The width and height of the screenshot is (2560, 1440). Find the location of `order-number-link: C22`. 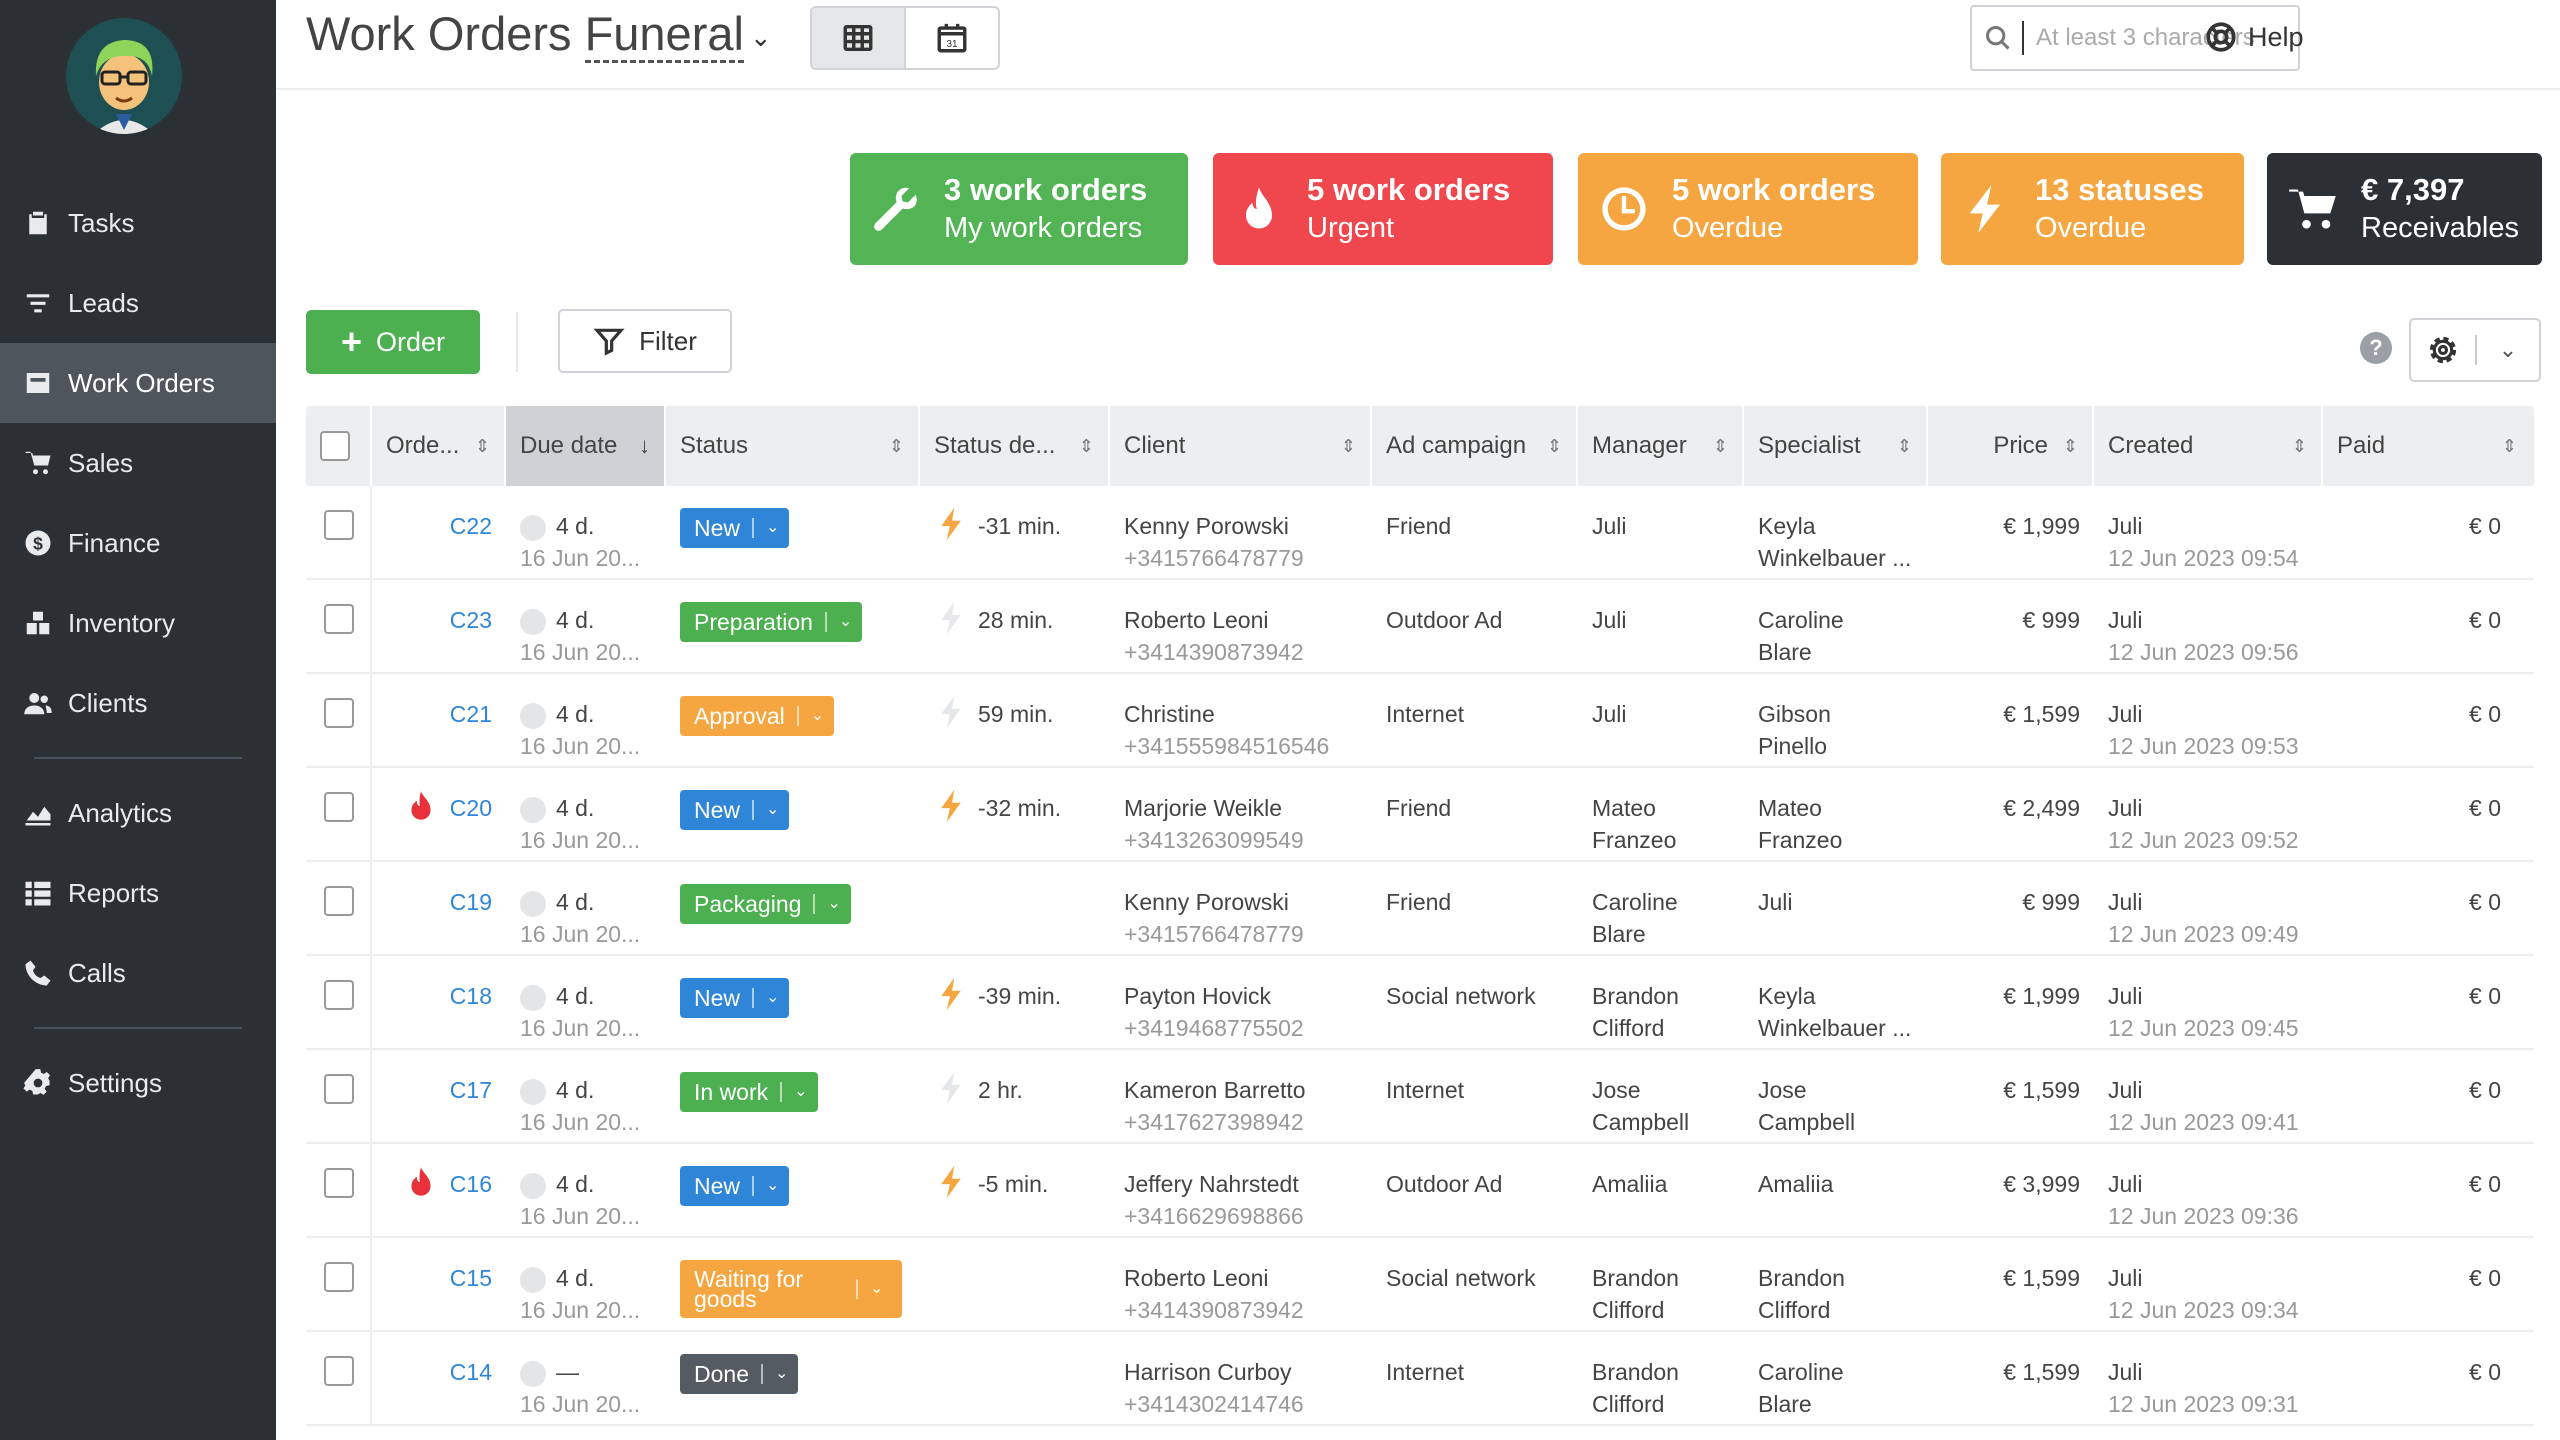

order-number-link: C22 is located at coordinates (471, 526).